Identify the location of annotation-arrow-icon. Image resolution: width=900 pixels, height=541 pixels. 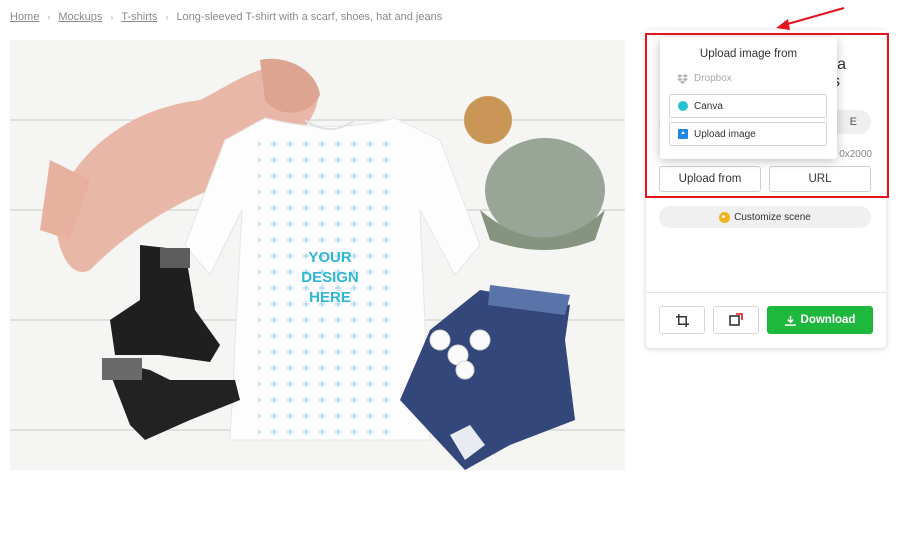
(810, 18).